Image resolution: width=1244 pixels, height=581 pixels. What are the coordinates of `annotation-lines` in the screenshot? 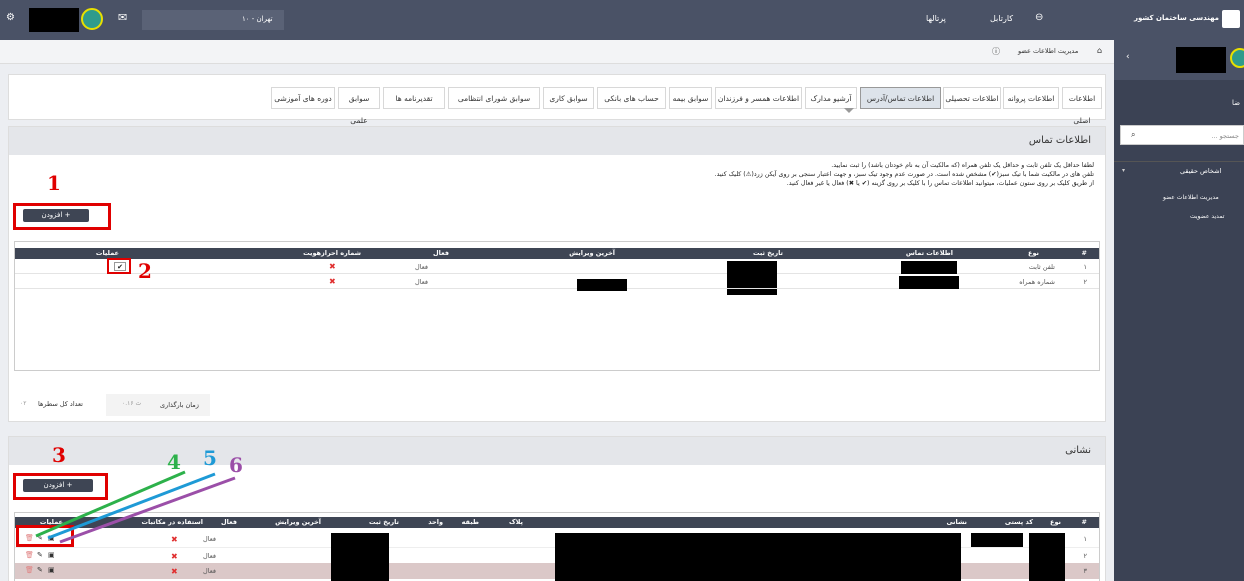 It's located at (135, 507).